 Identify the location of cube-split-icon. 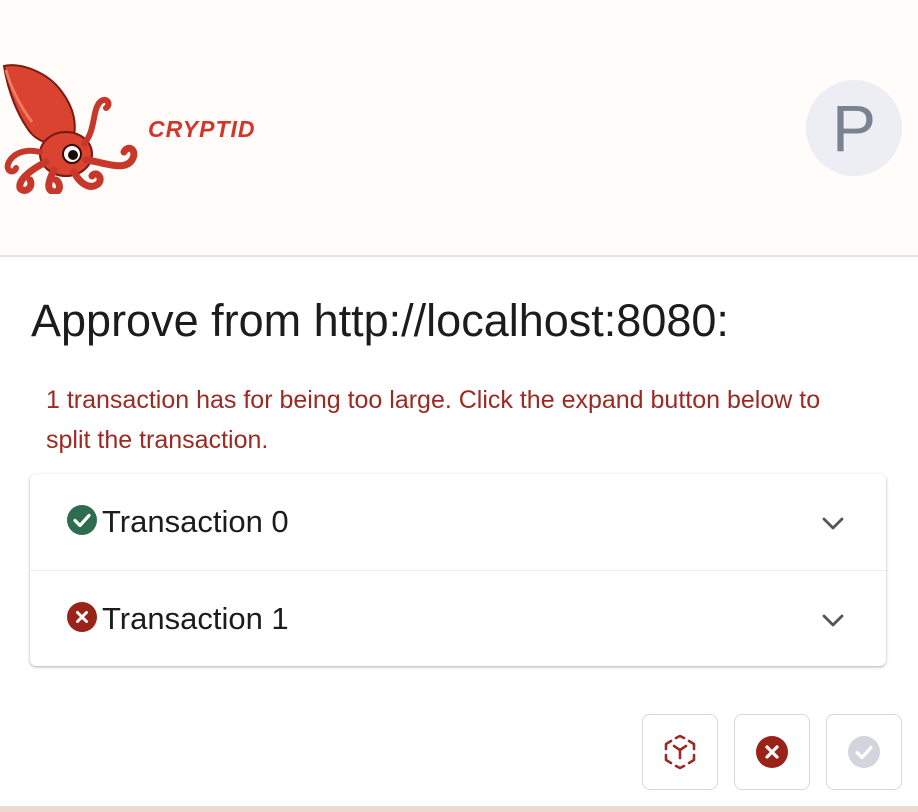
(680, 752).